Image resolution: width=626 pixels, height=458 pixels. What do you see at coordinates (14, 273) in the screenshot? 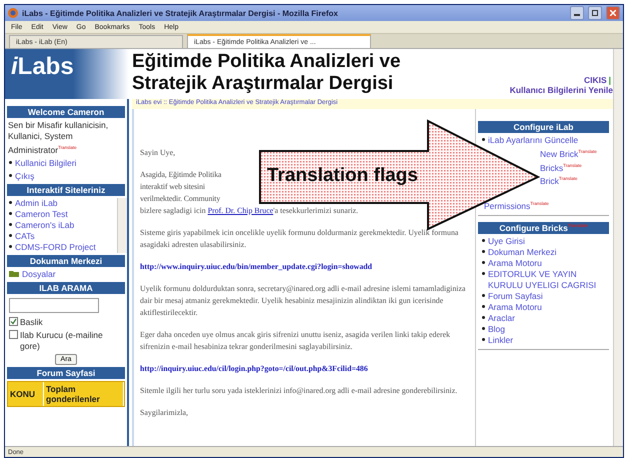
I see `folder-icon` at bounding box center [14, 273].